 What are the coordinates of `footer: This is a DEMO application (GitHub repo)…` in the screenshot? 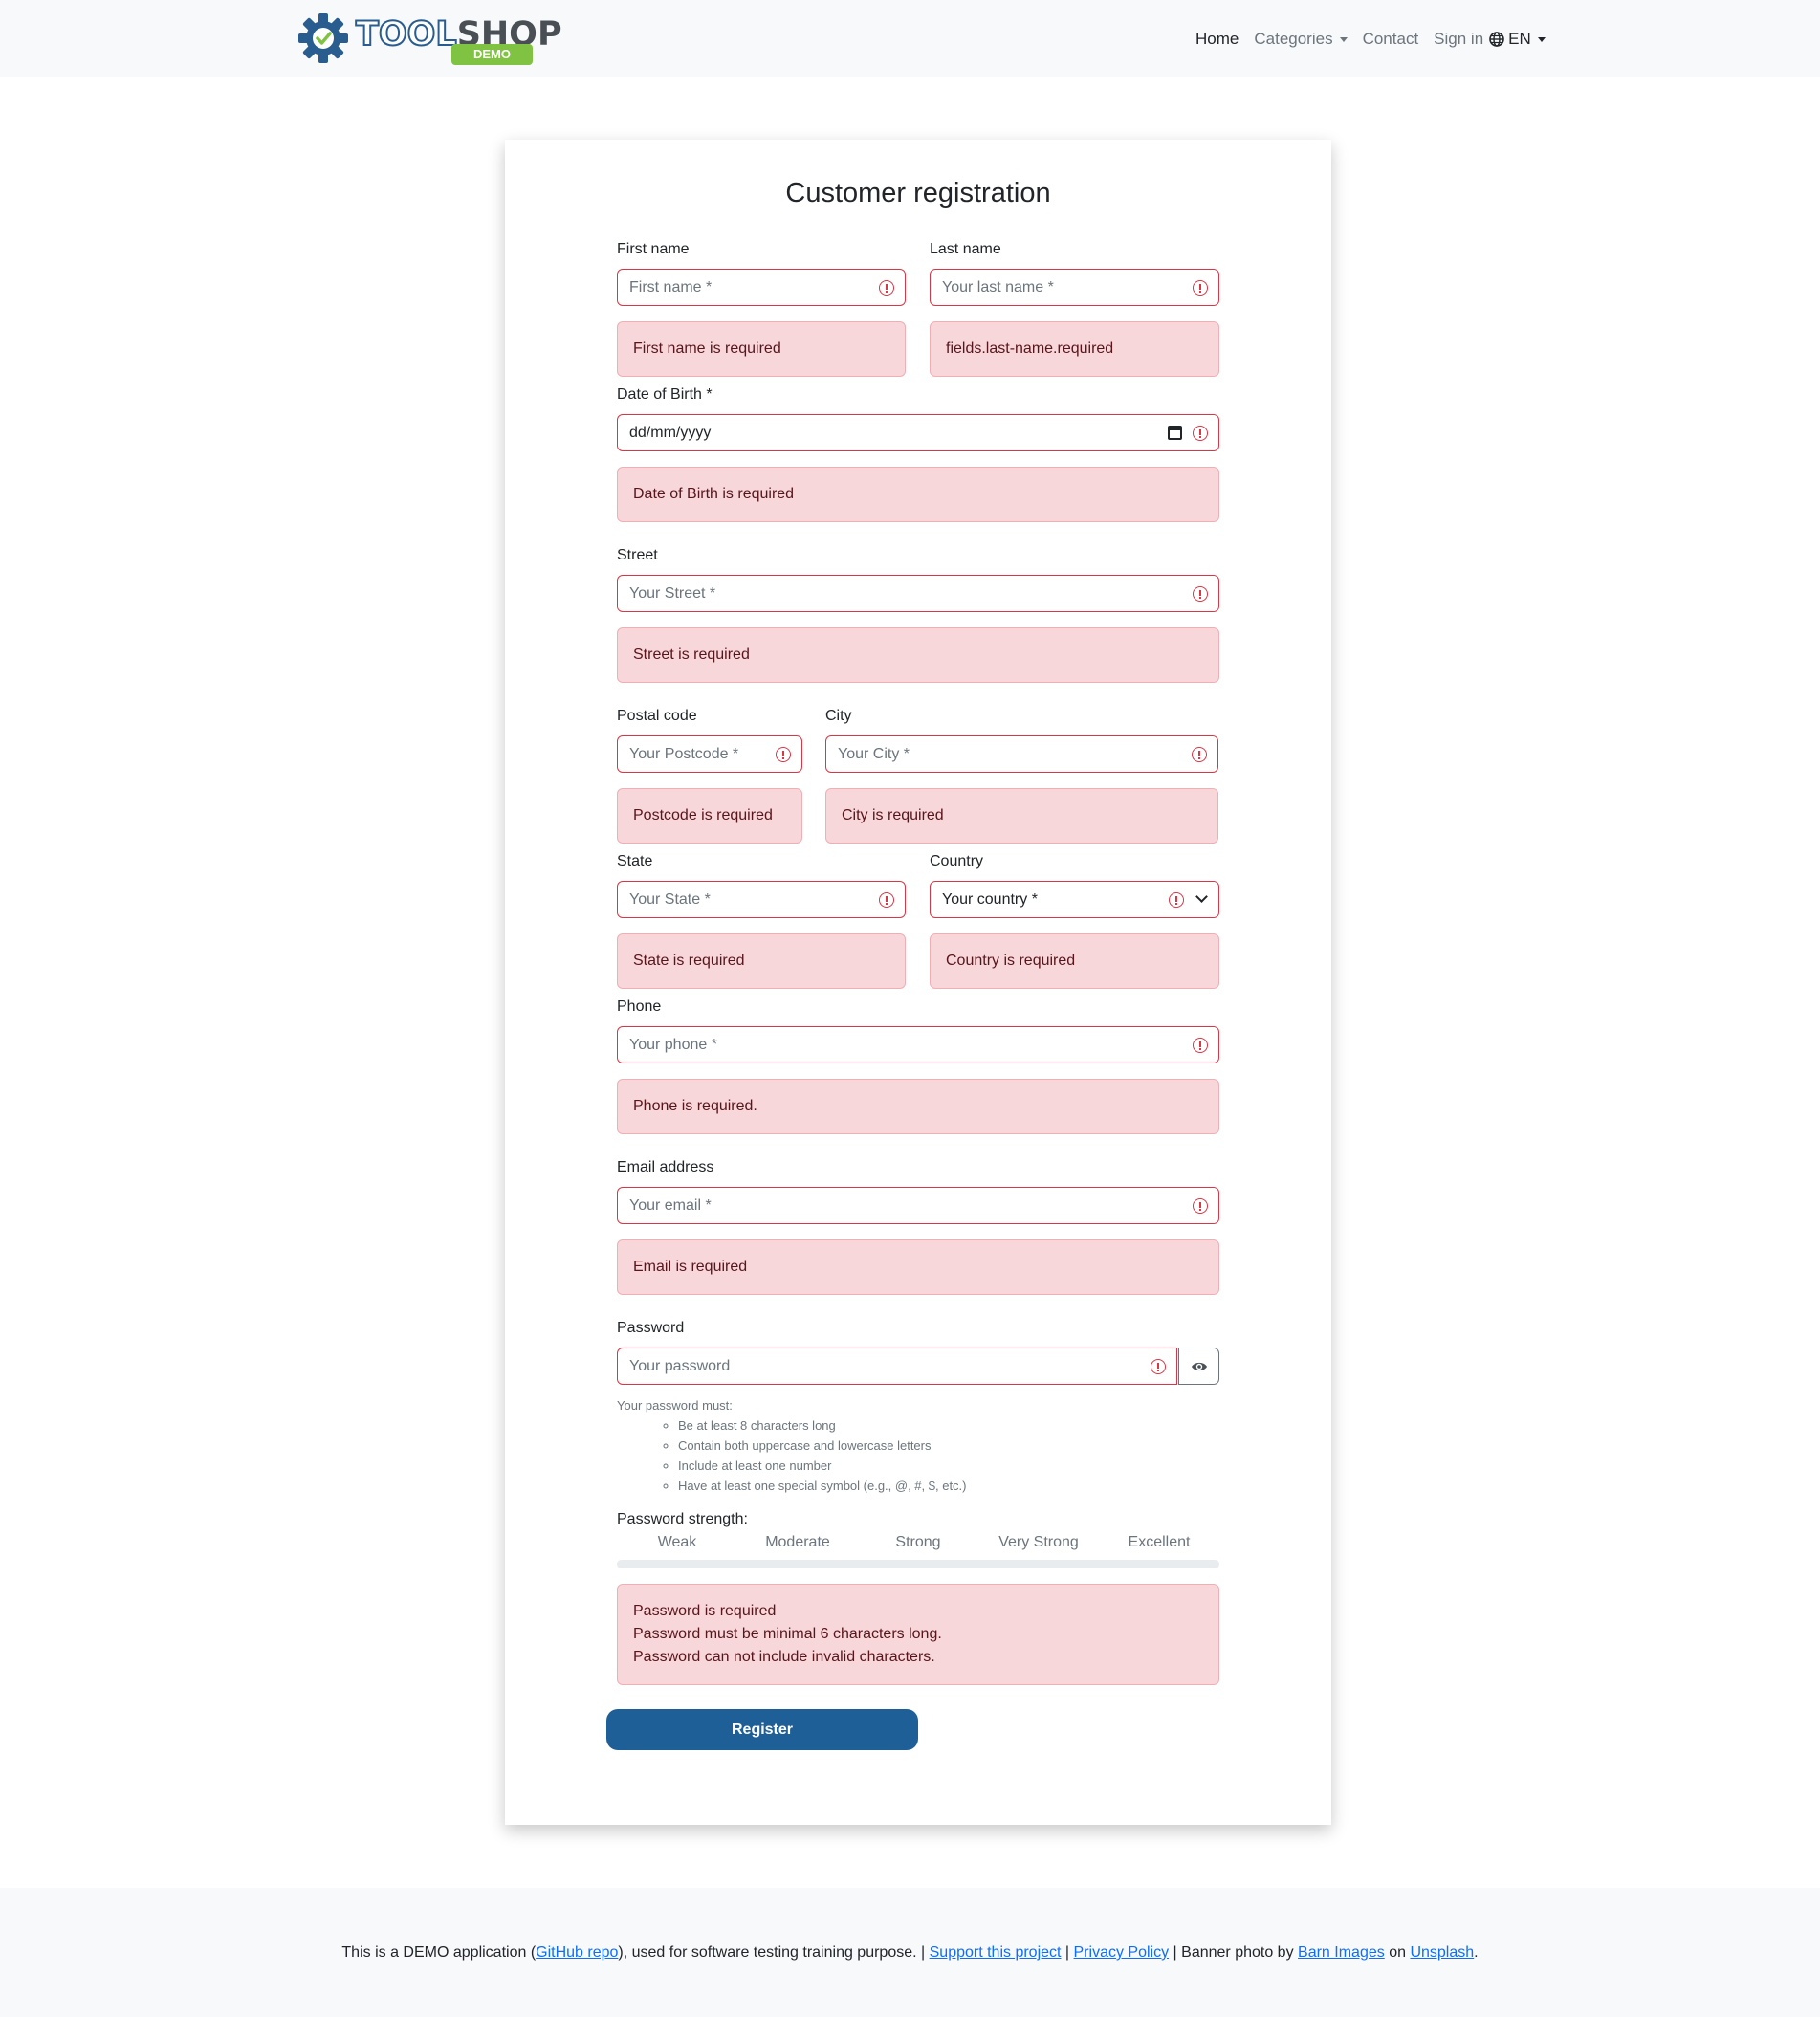 It's located at (910, 1952).